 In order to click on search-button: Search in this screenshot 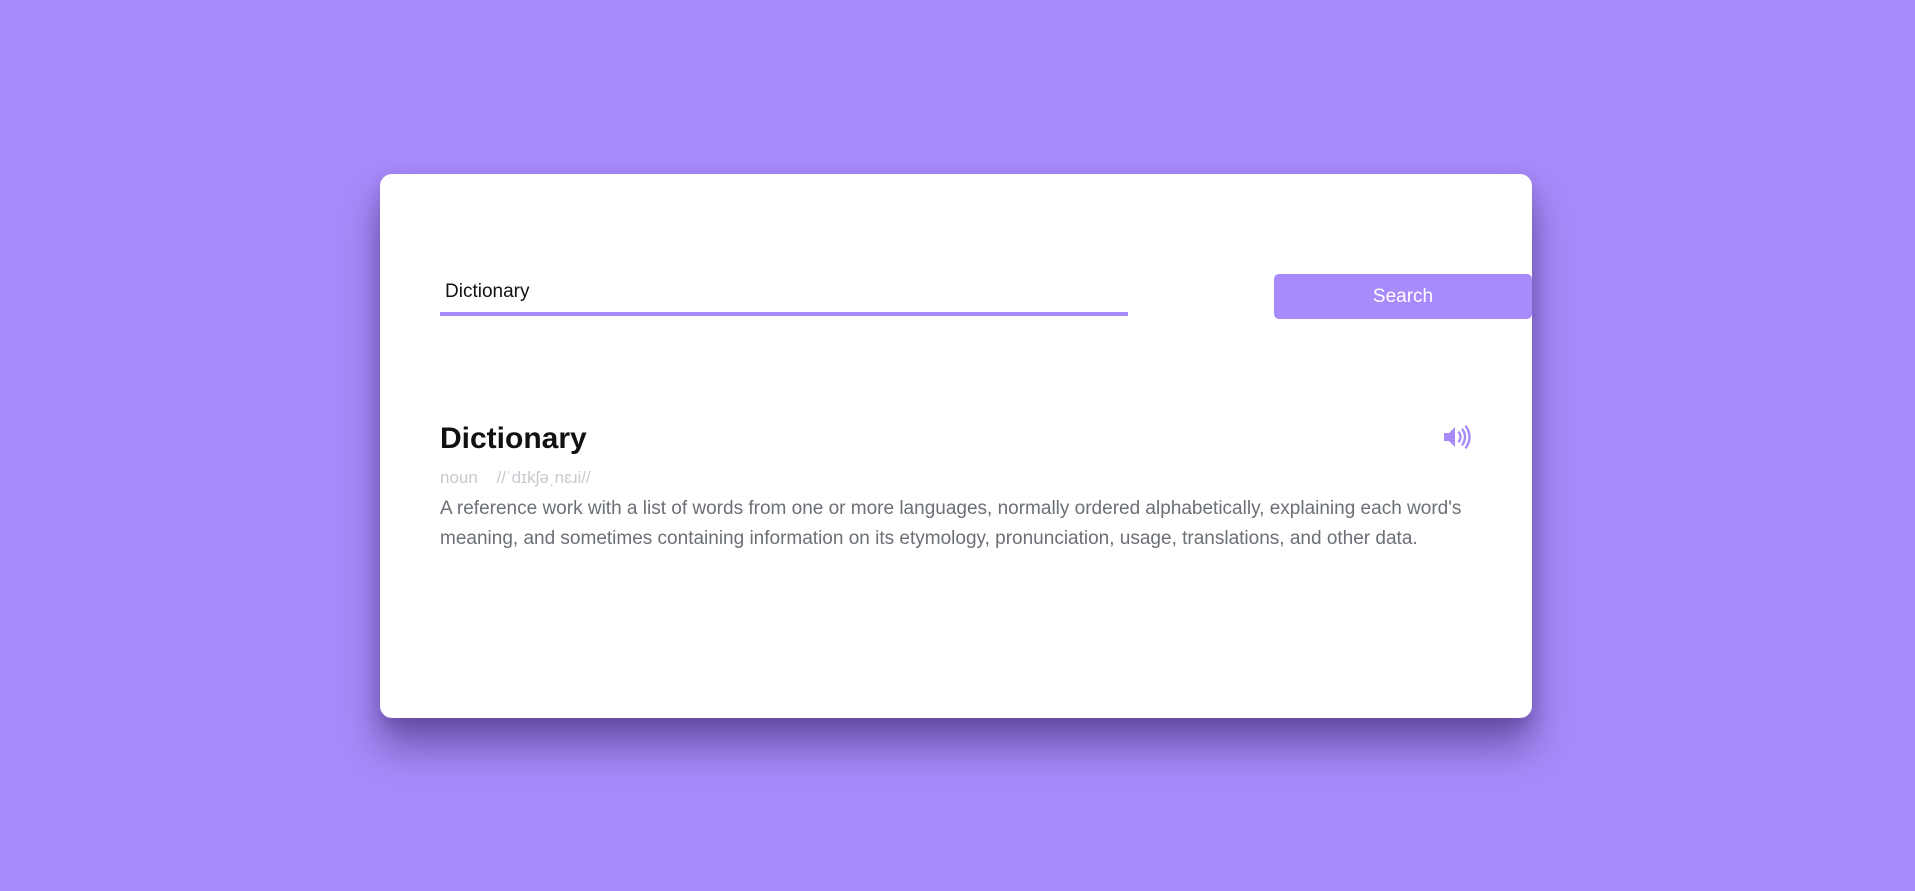, I will do `click(1403, 296)`.